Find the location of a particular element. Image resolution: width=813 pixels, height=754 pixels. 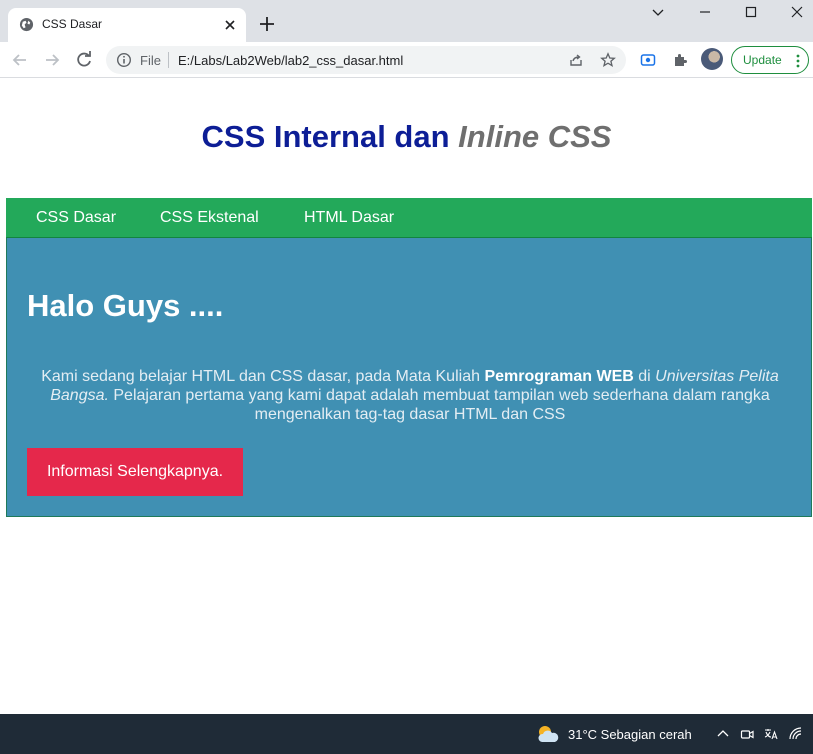

address-bar: File E:/Labs/Lab2Web/lab2_css_dasar.html is located at coordinates (366, 60).